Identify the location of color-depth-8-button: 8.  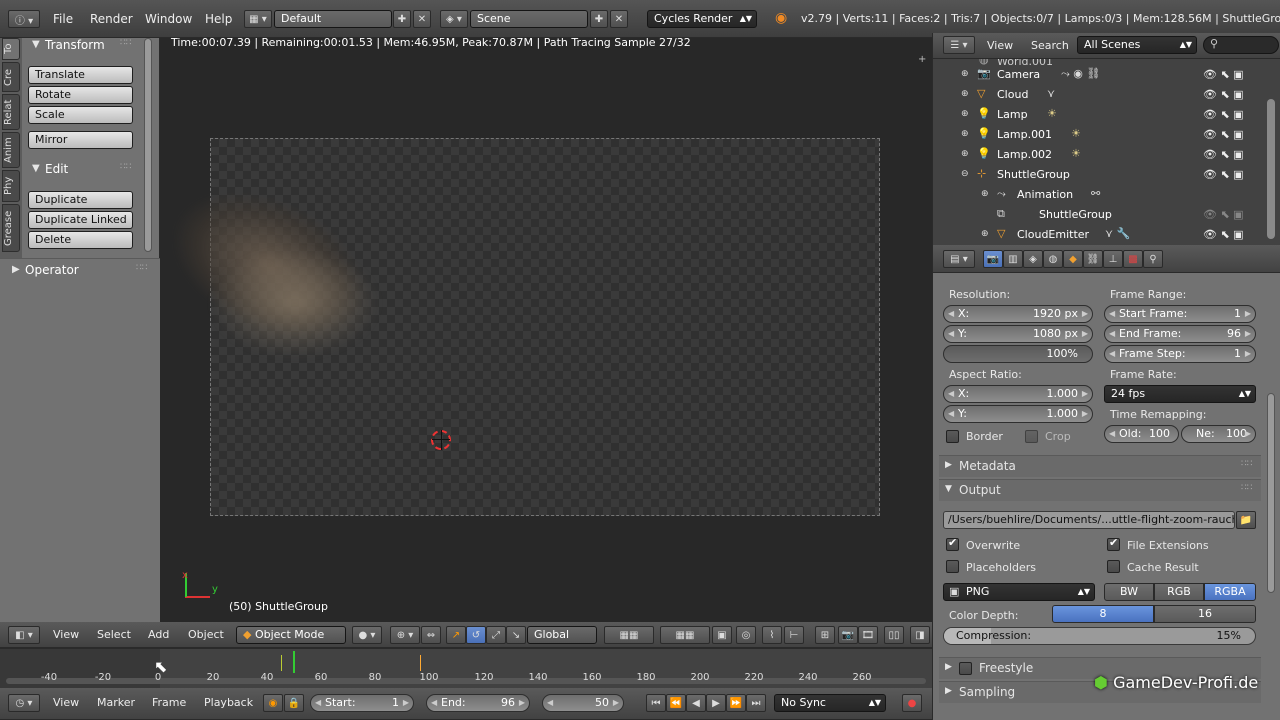
(1103, 614).